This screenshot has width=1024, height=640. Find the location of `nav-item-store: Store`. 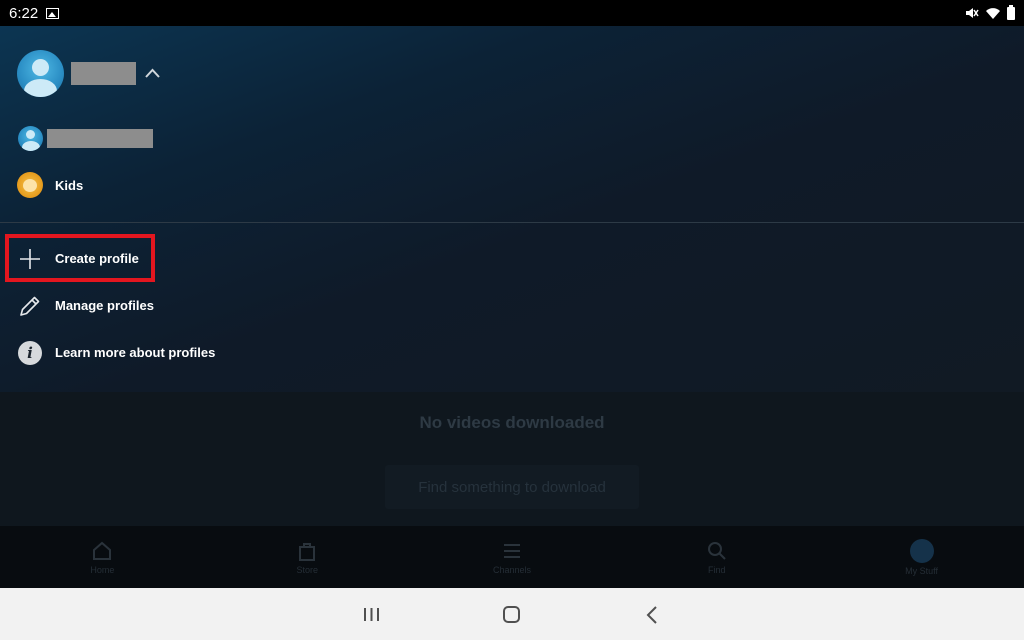

nav-item-store: Store is located at coordinates (307, 557).